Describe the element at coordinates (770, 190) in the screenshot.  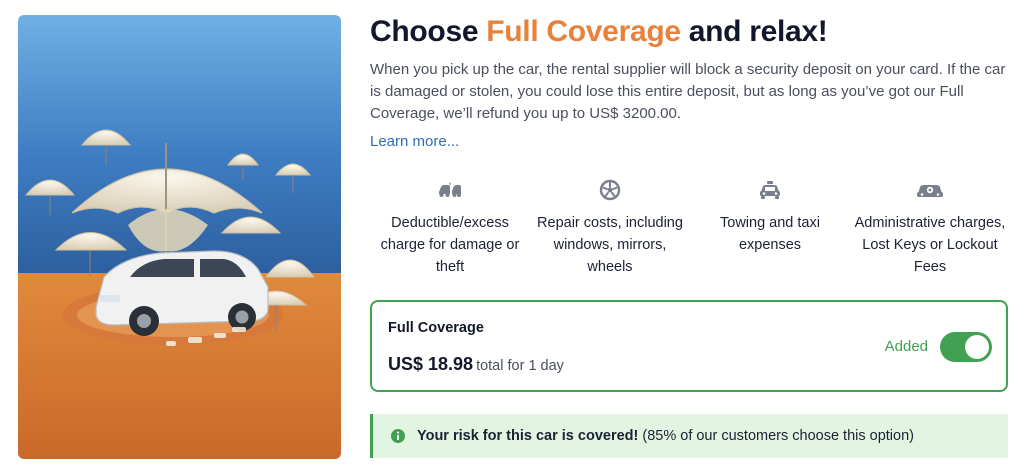
I see `taxi-icon` at that location.